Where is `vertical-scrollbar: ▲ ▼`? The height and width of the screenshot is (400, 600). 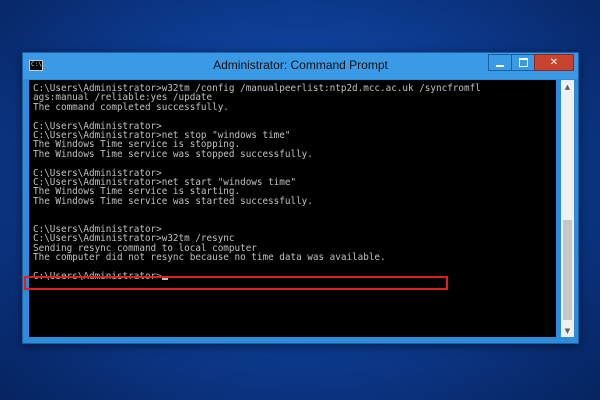
vertical-scrollbar: ▲ ▼ is located at coordinates (567, 208).